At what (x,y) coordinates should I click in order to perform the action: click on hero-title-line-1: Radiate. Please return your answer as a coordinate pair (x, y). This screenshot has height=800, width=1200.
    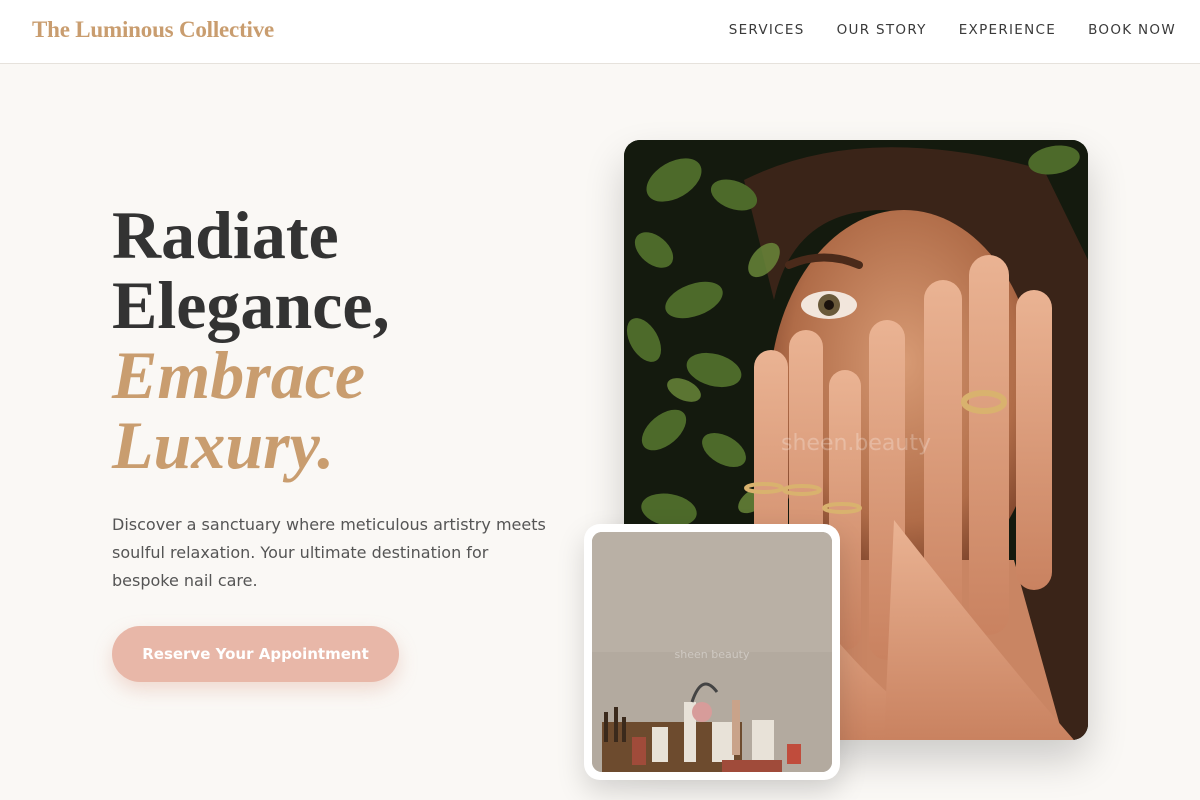
    Looking at the image, I should click on (225, 235).